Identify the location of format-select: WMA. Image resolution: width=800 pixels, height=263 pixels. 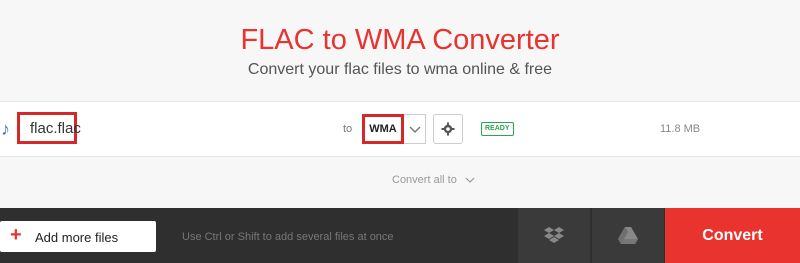
(383, 129).